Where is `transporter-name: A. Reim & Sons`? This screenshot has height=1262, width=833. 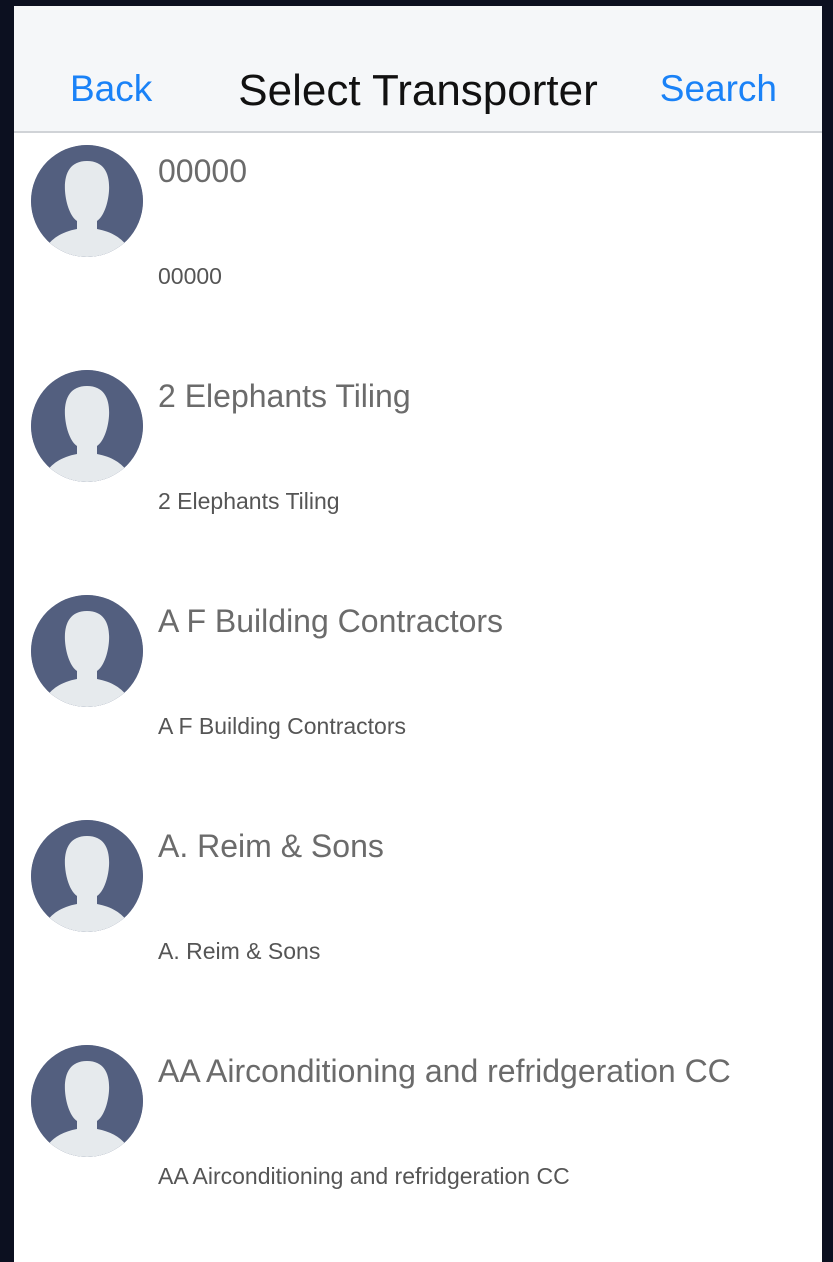 transporter-name: A. Reim & Sons is located at coordinates (271, 846).